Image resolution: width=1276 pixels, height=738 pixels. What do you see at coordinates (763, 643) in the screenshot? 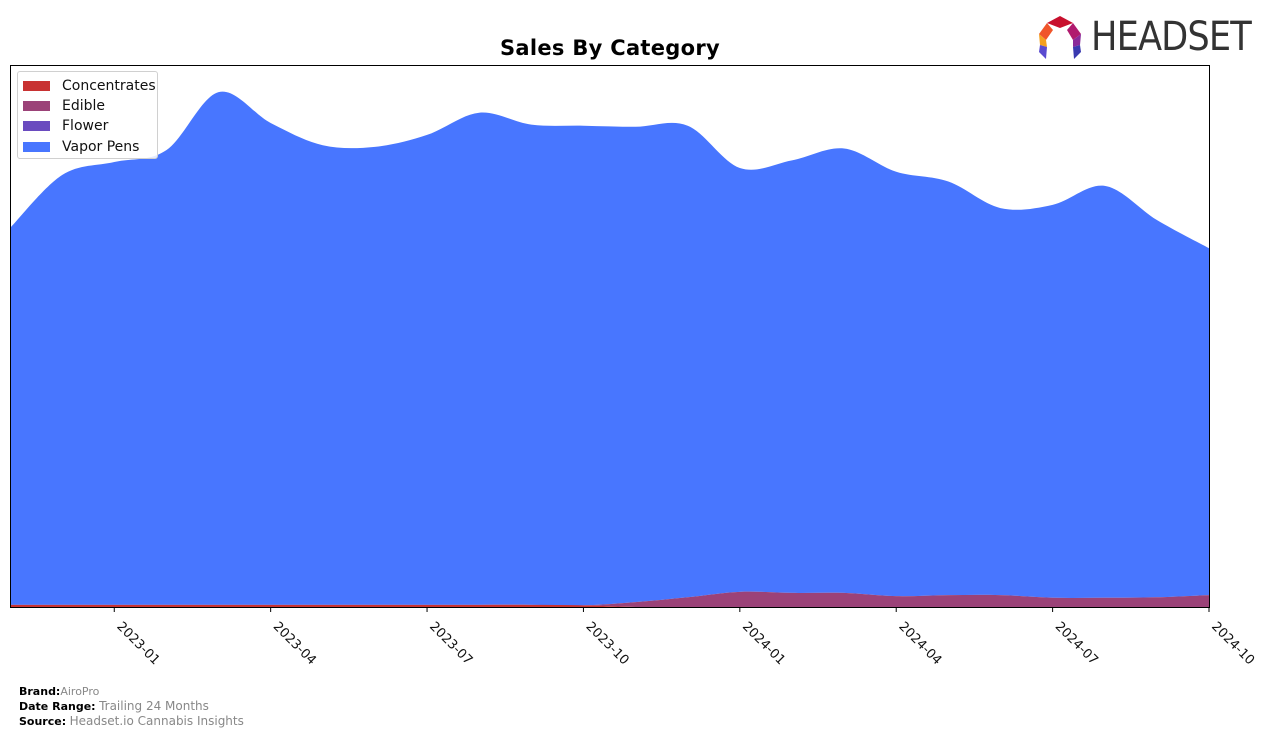
I see `x-tick-label: 2024-01` at bounding box center [763, 643].